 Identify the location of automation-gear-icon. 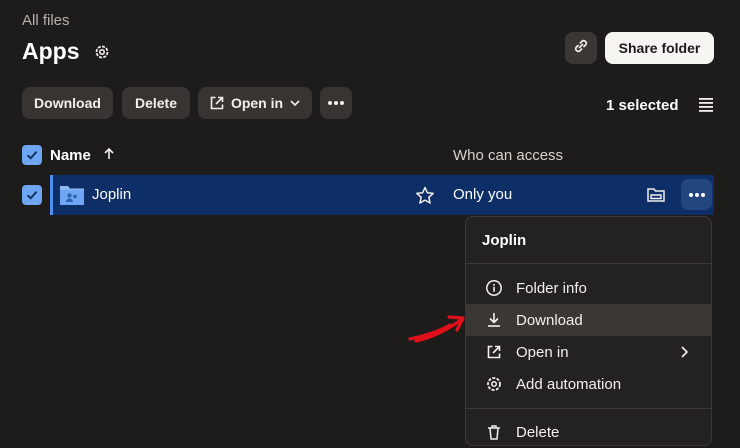
(494, 384).